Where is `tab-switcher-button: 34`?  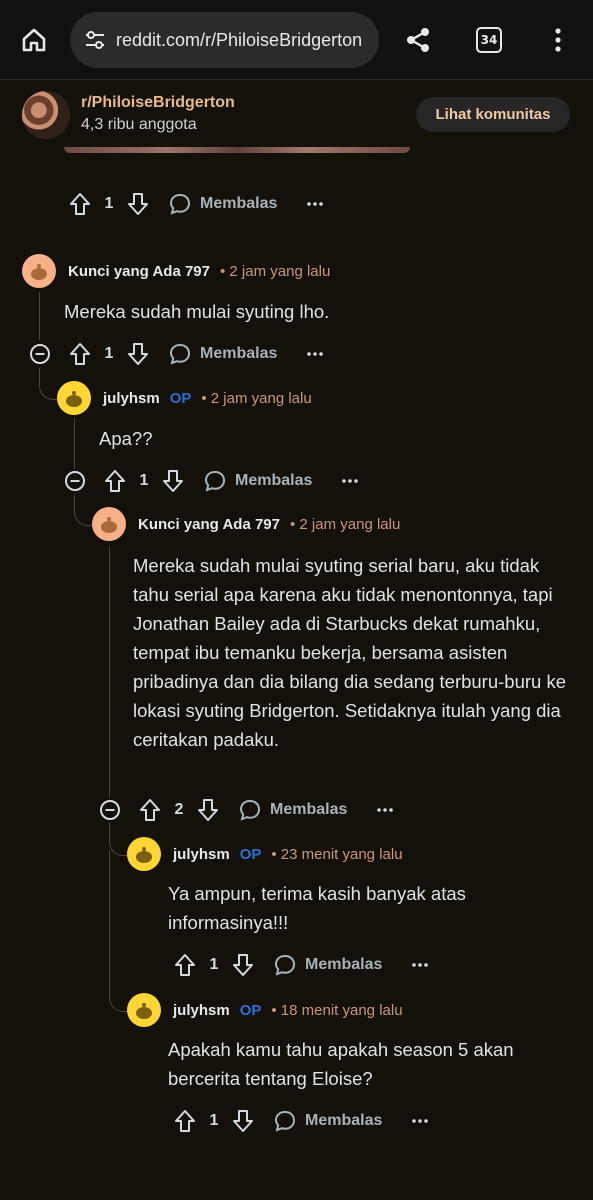
tab-switcher-button: 34 is located at coordinates (489, 40).